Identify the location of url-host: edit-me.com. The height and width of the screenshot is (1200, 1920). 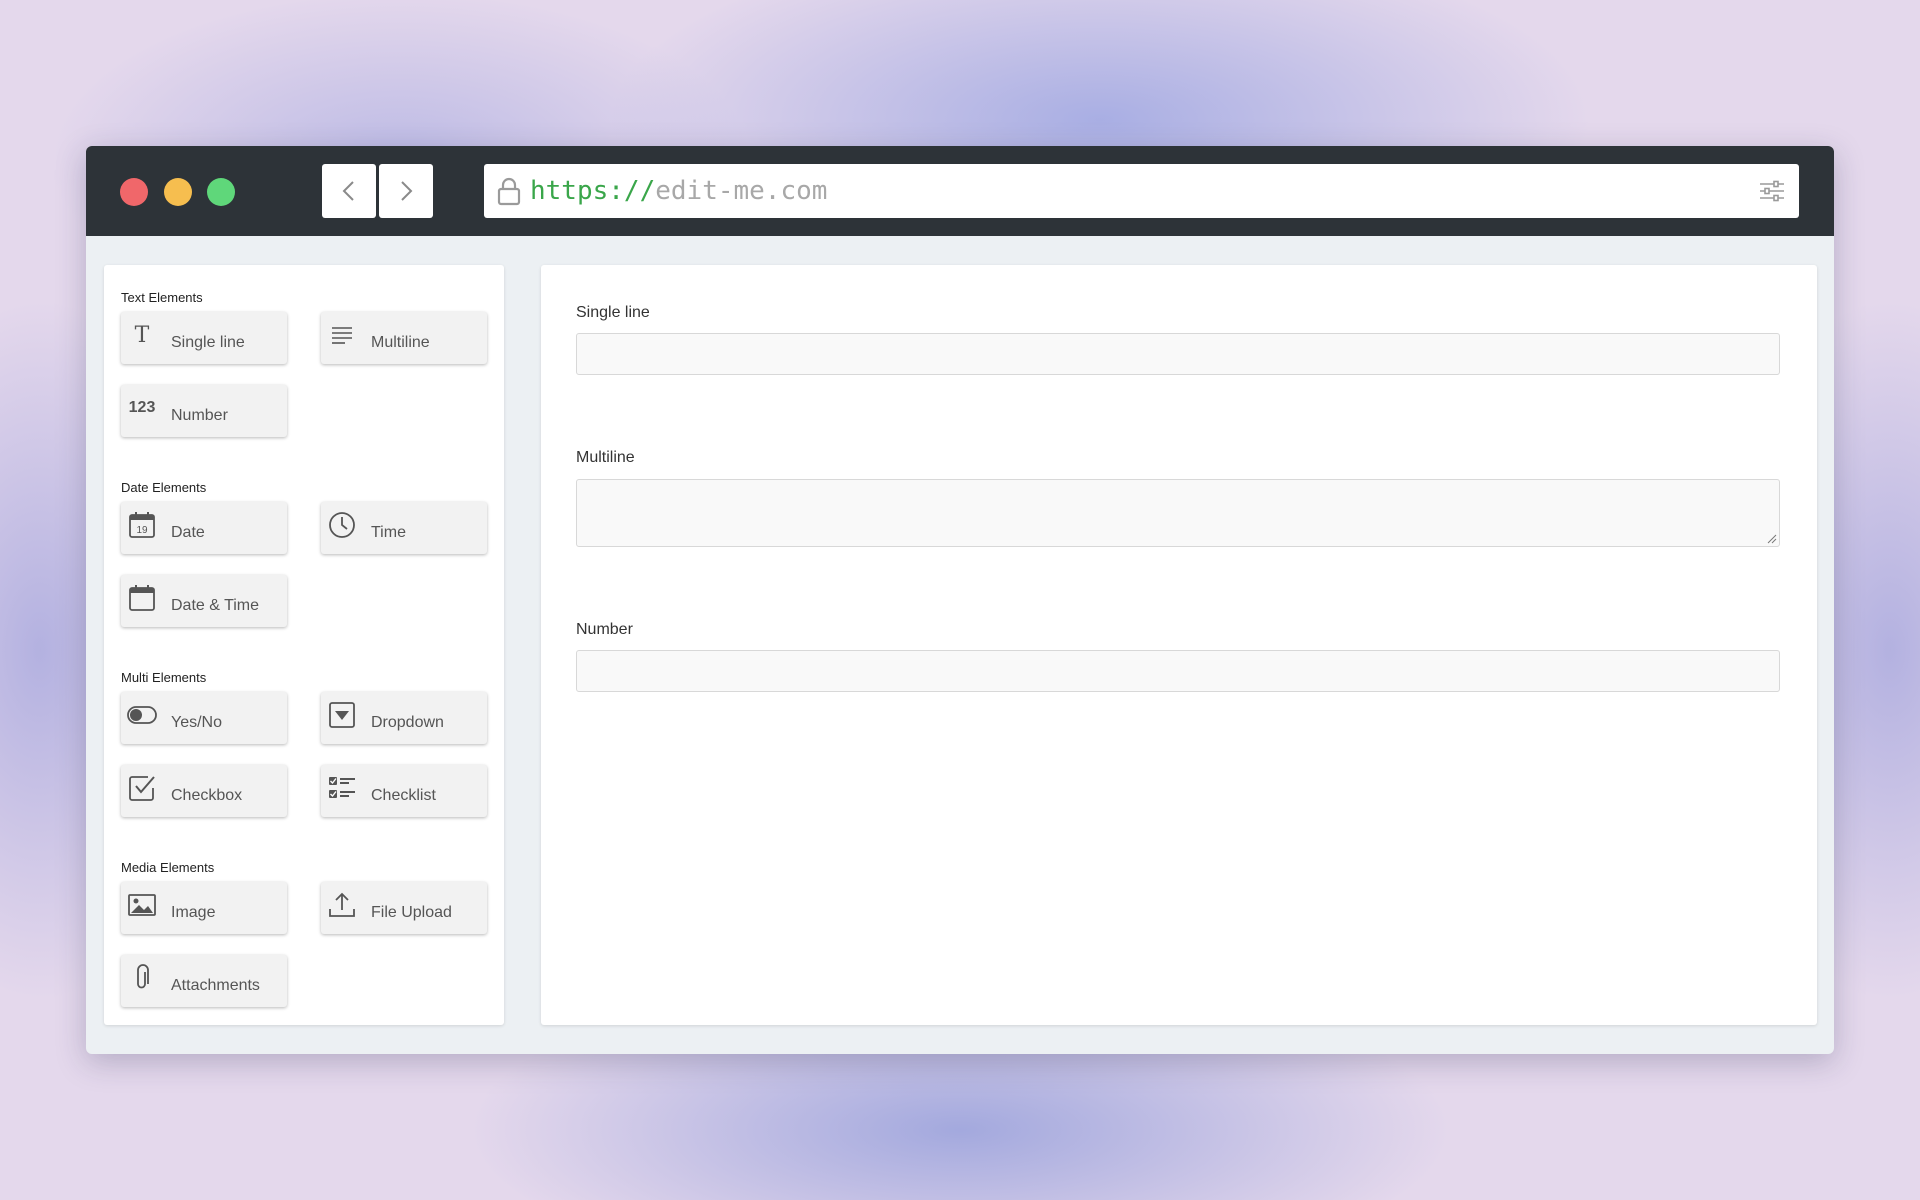
(741, 191).